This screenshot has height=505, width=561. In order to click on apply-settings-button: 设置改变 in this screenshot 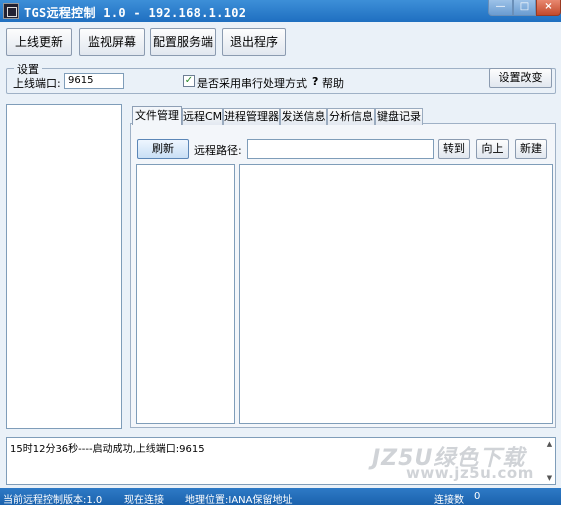, I will do `click(520, 78)`.